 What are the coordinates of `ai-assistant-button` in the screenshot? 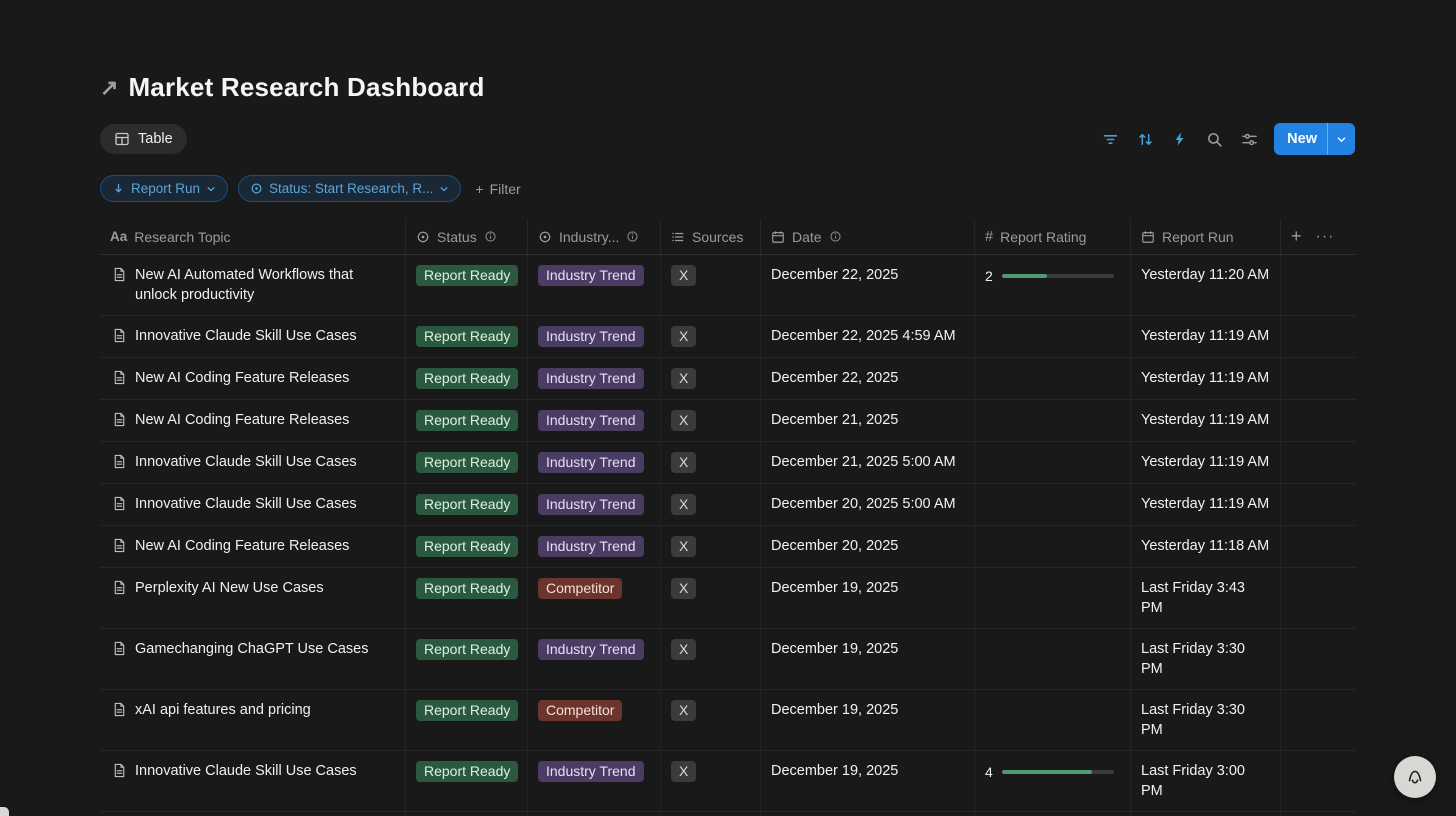 It's located at (1415, 777).